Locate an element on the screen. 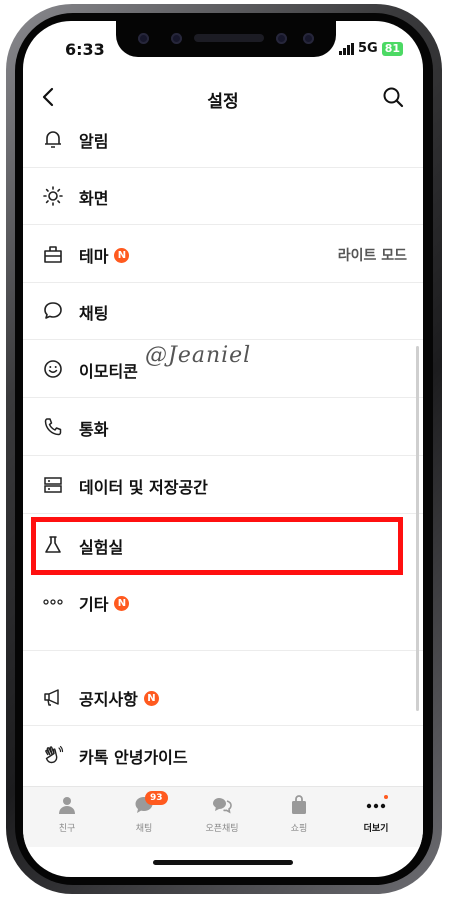  page-title: 설정 is located at coordinates (223, 102).